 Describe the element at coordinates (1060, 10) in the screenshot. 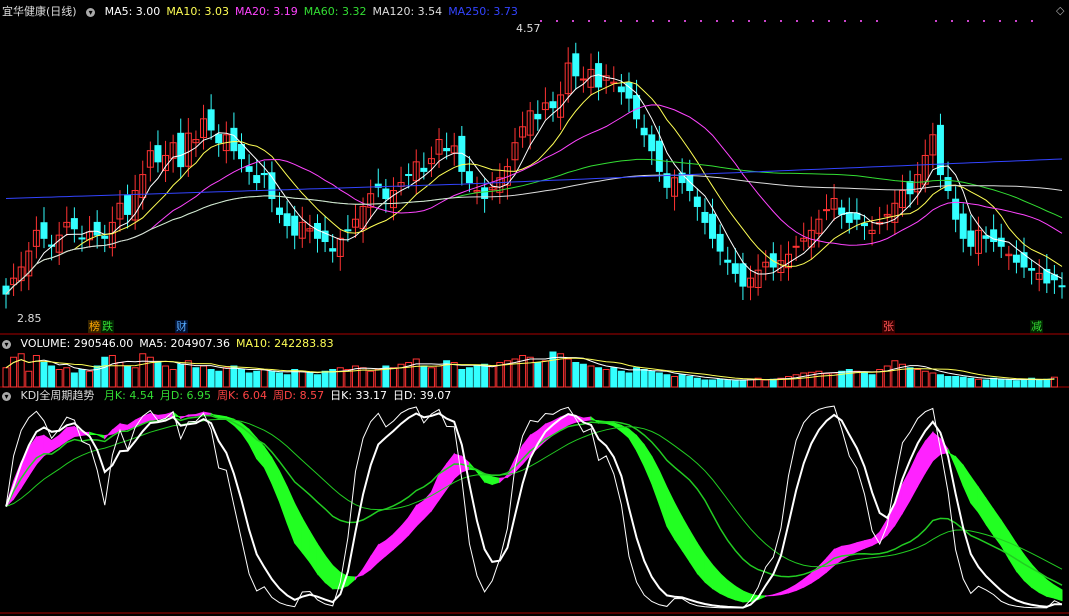

I see `diamond-icon: ◇` at that location.